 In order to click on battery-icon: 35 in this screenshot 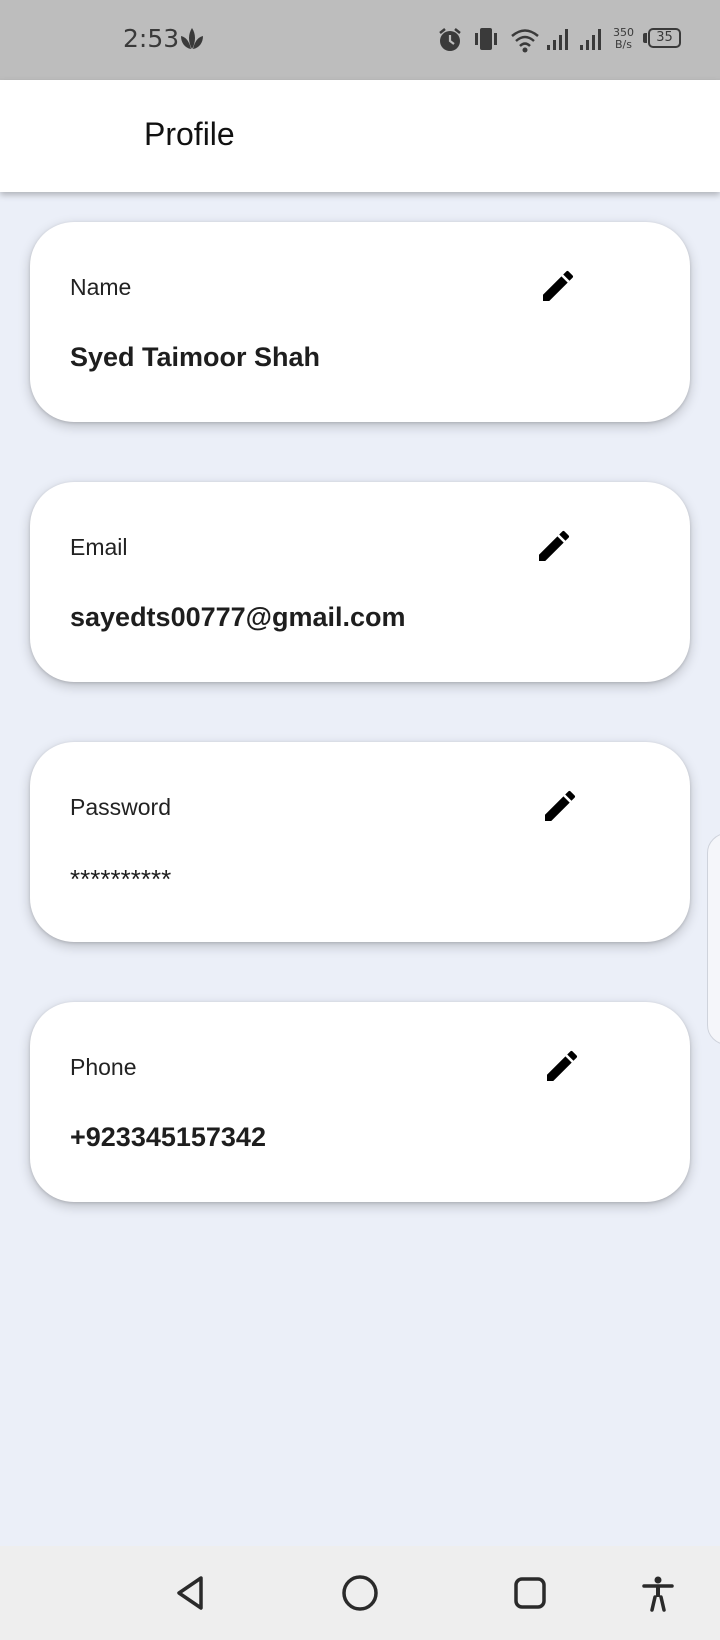, I will do `click(664, 38)`.